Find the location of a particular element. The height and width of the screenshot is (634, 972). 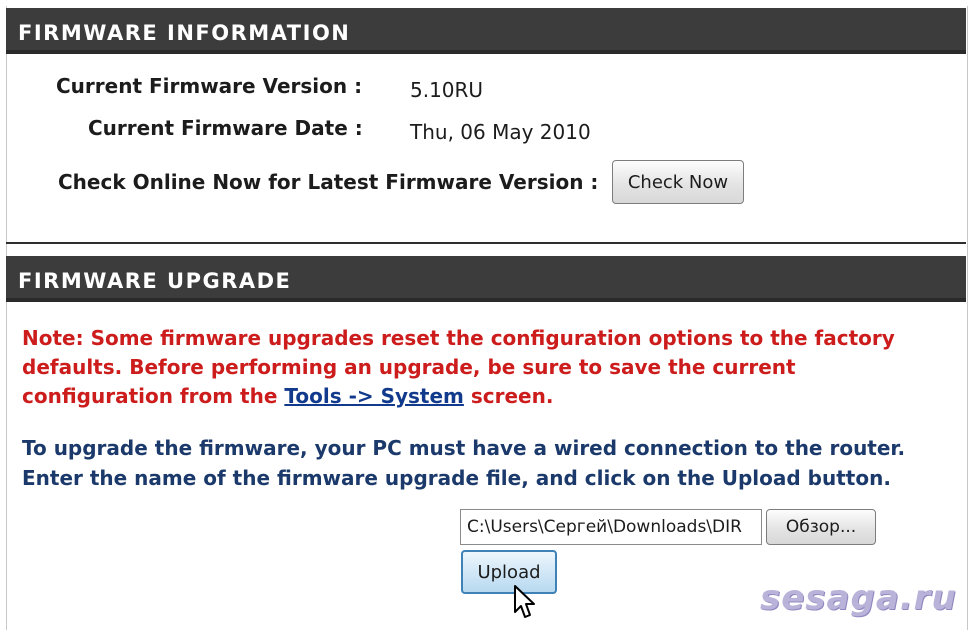

current-version-value: 5.10RU is located at coordinates (447, 90).